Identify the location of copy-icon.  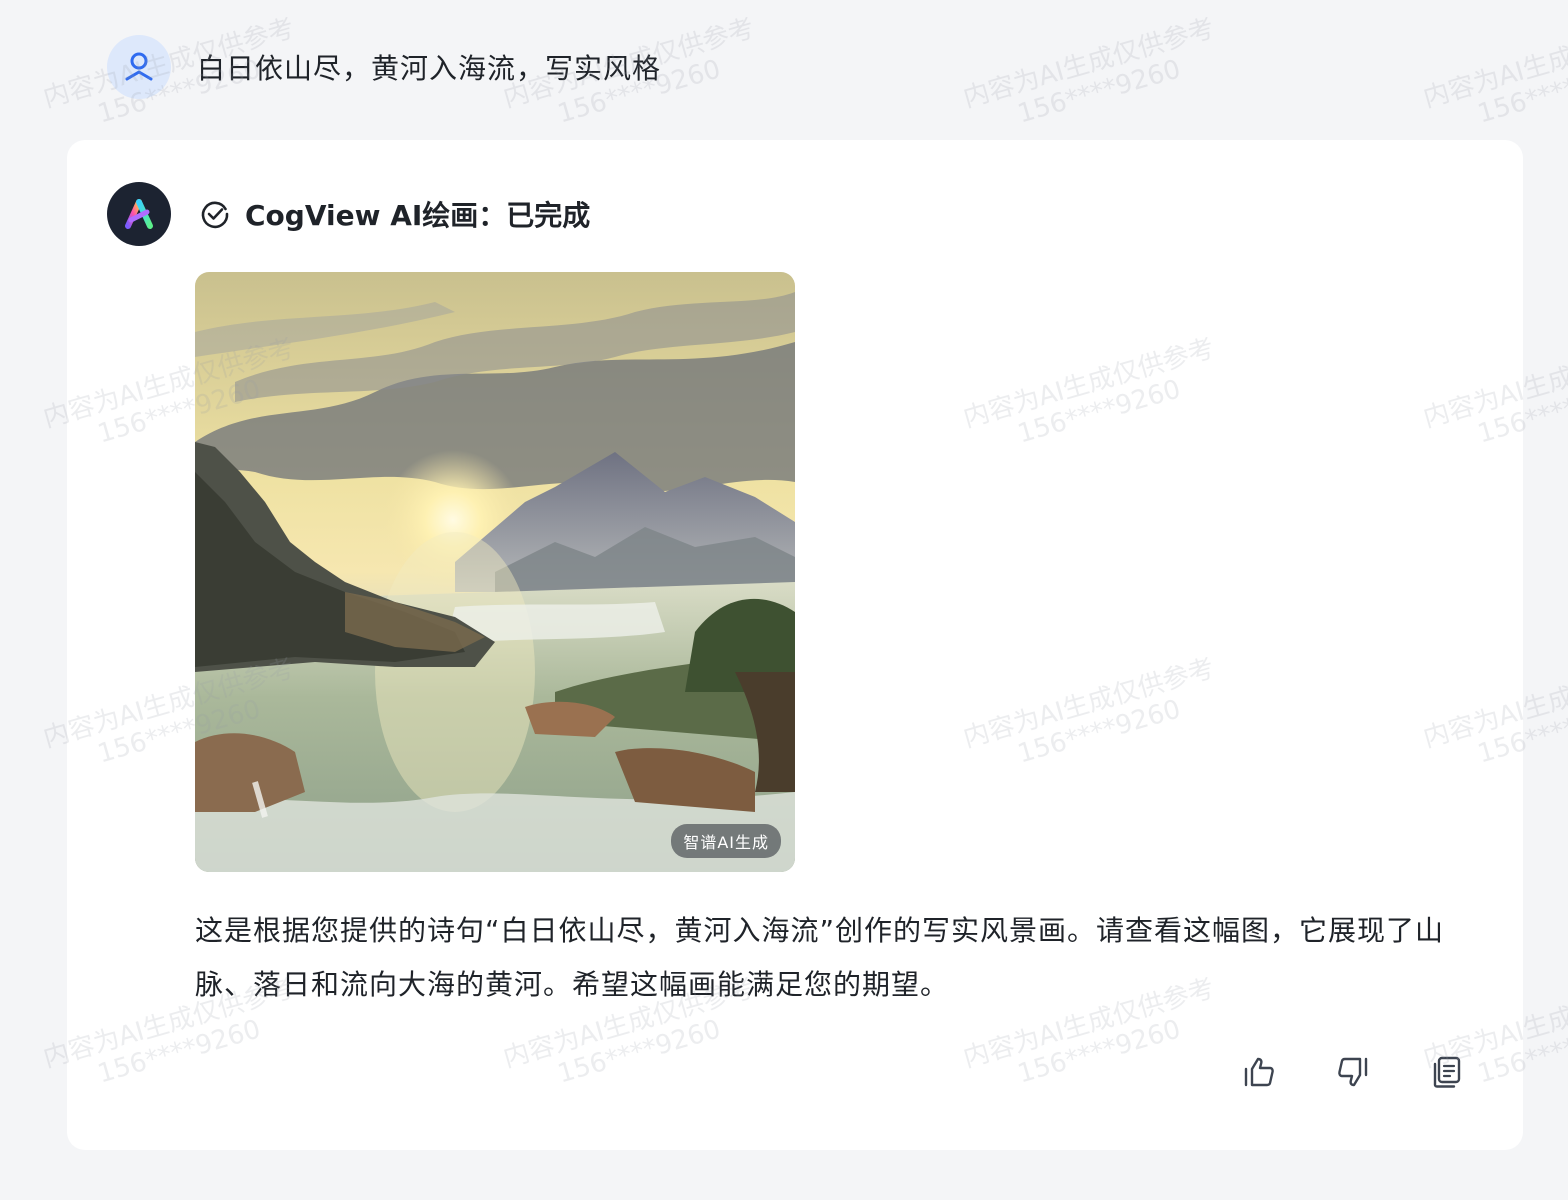
(1447, 1072).